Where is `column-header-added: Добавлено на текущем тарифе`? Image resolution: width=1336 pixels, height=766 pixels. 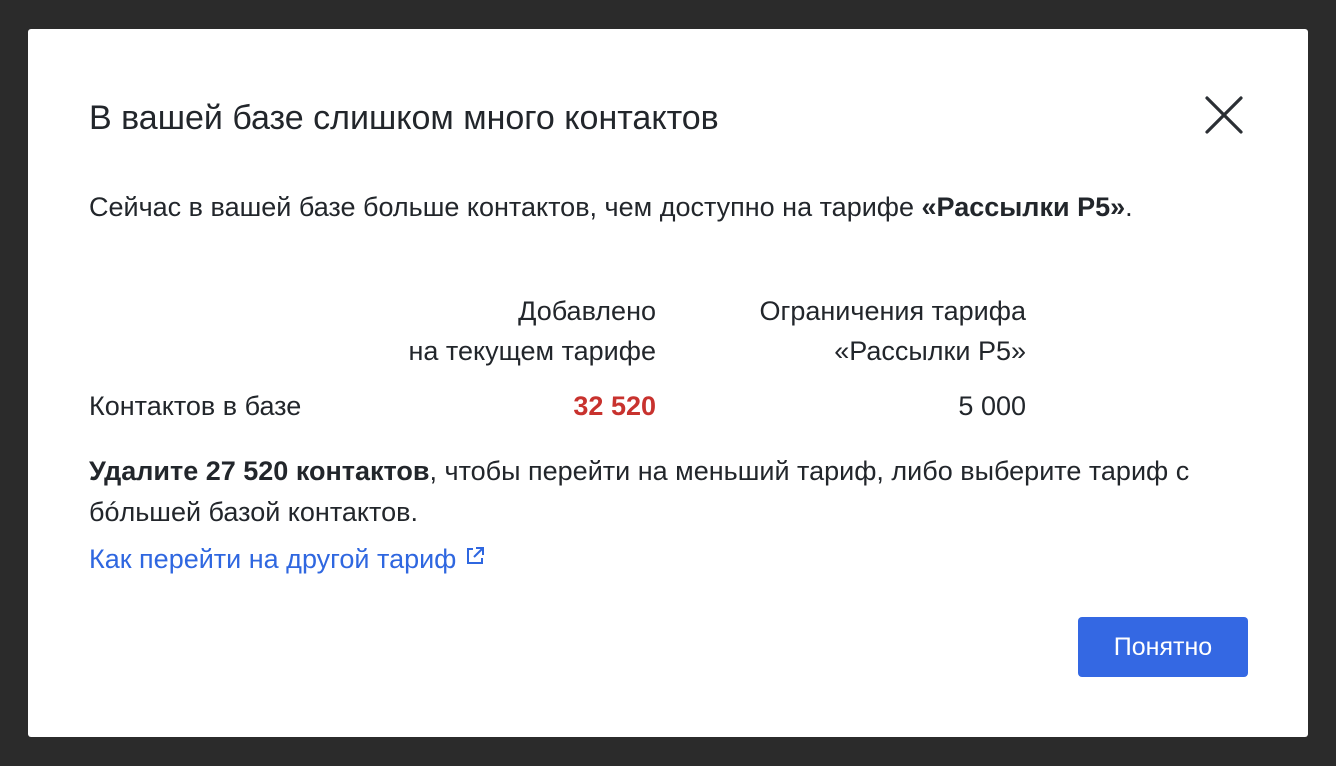 column-header-added: Добавлено на текущем тарифе is located at coordinates (532, 331).